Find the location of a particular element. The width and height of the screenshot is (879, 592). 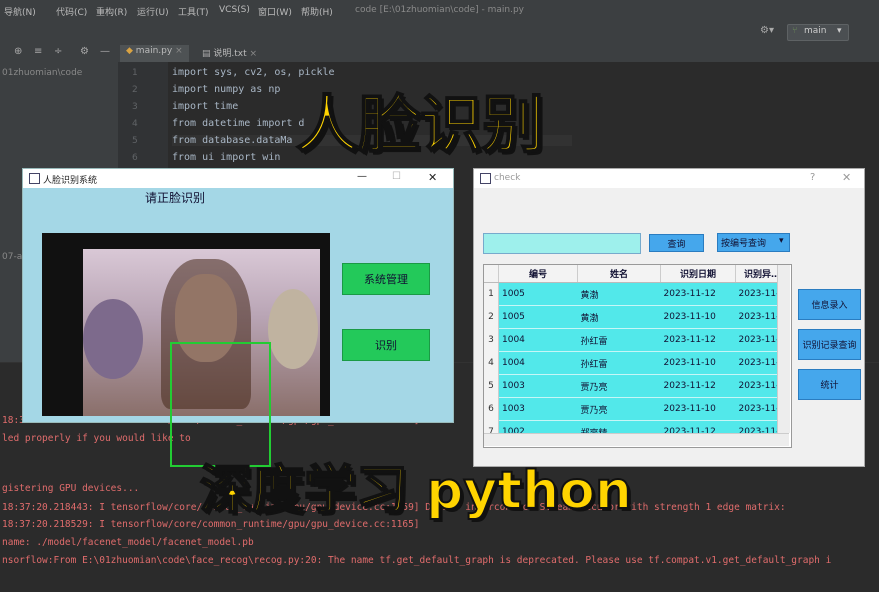

col-date-header: 识别日期 is located at coordinates (698, 274).